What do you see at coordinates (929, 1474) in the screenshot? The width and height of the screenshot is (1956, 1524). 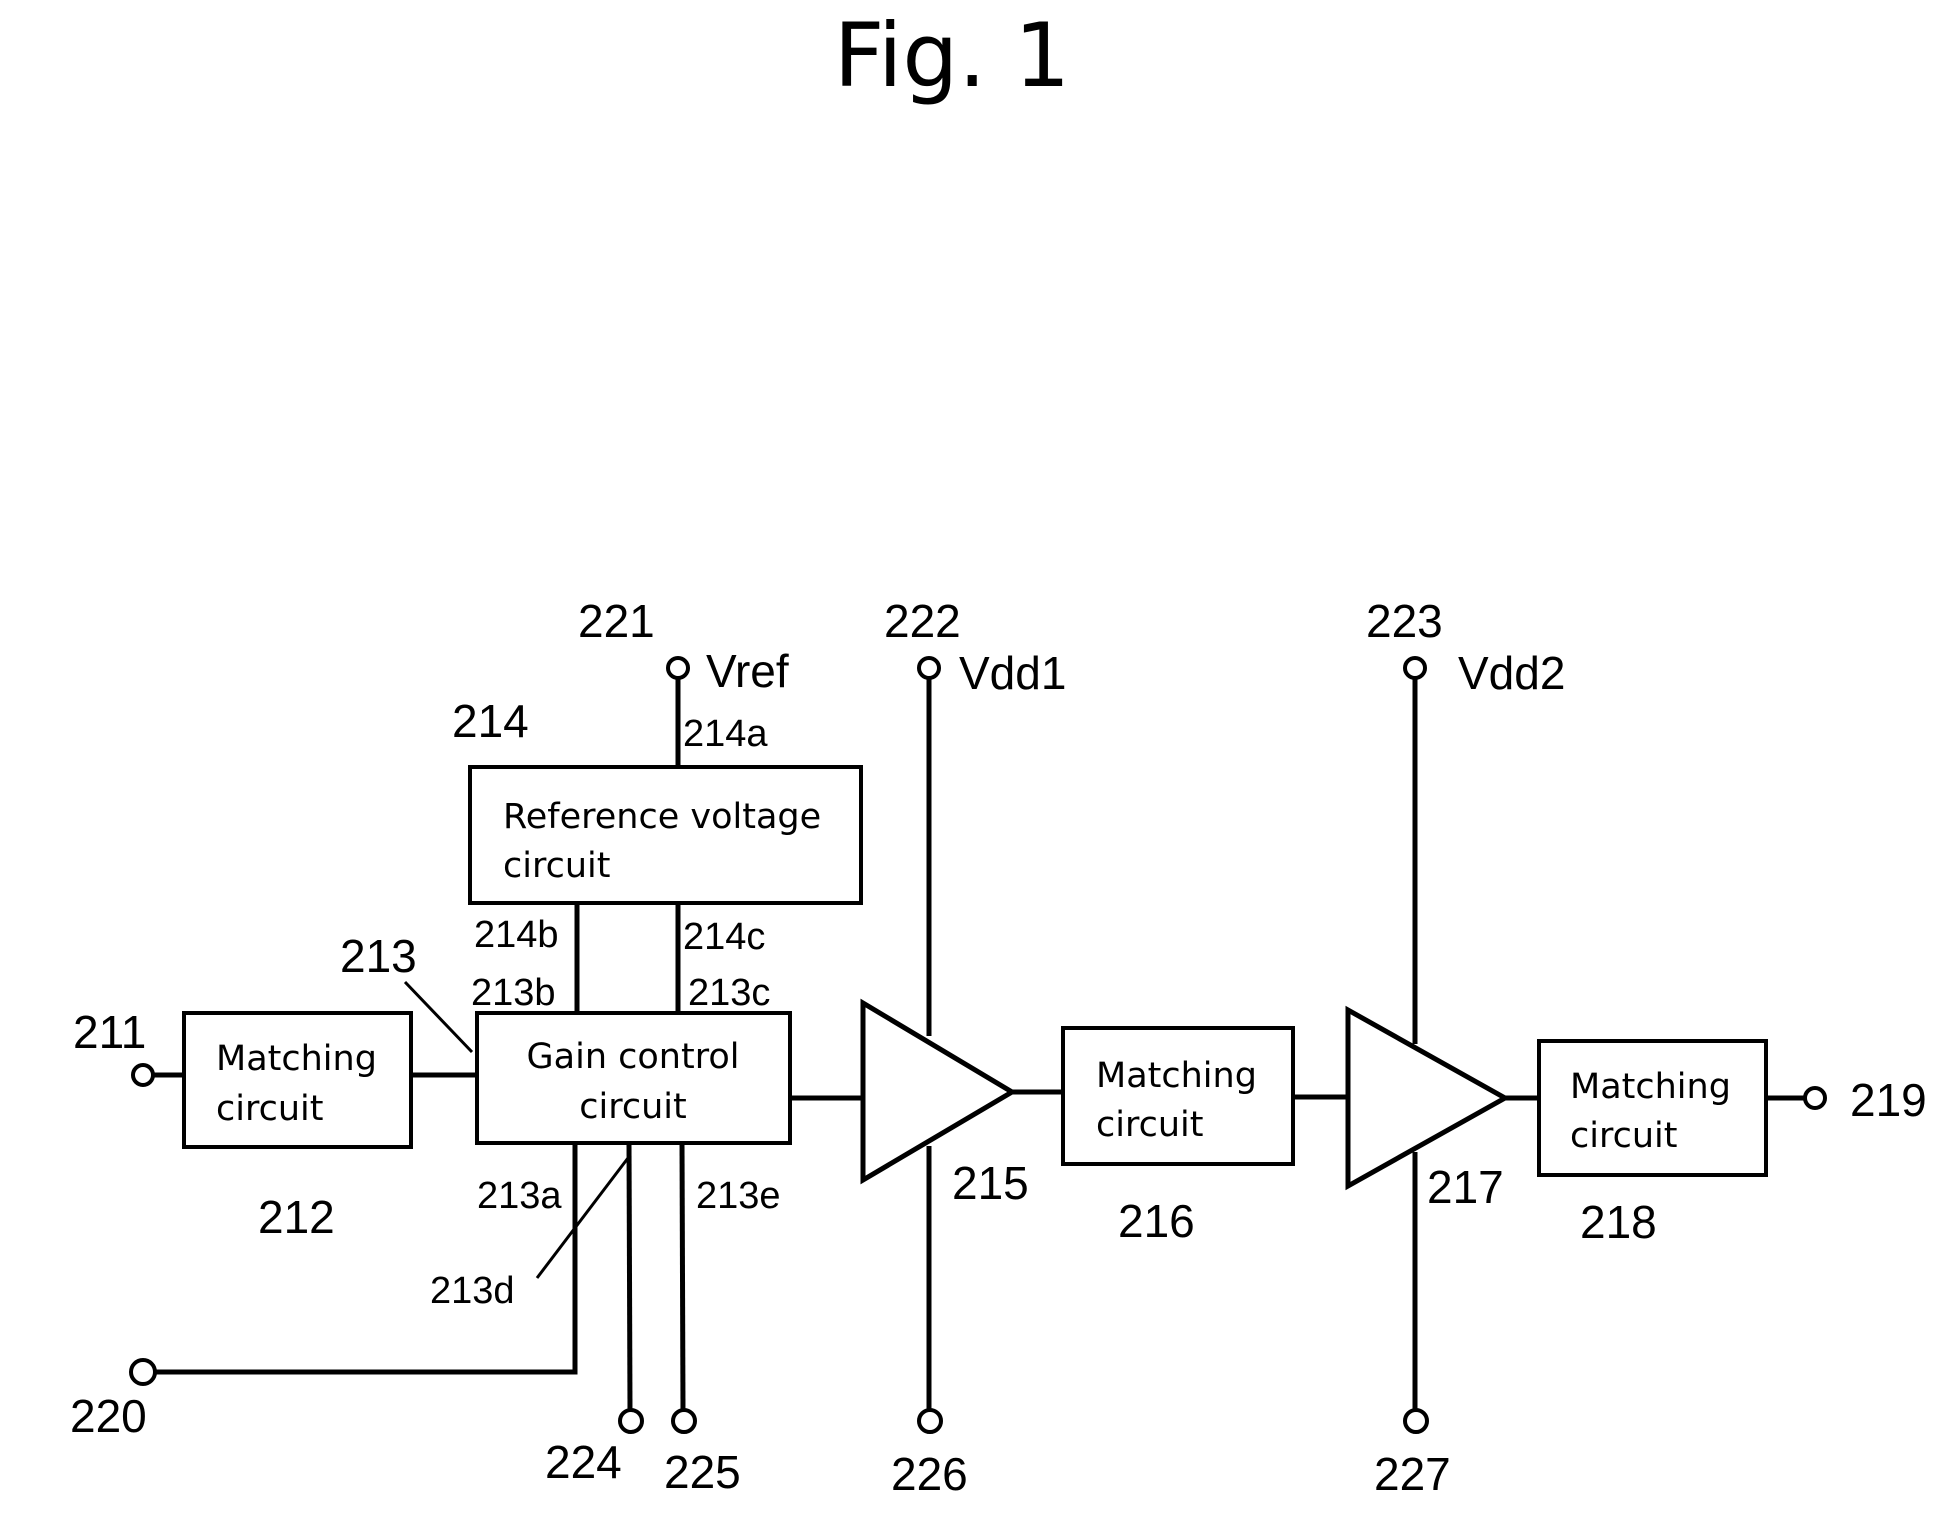 I see `ref-label-226: 226` at bounding box center [929, 1474].